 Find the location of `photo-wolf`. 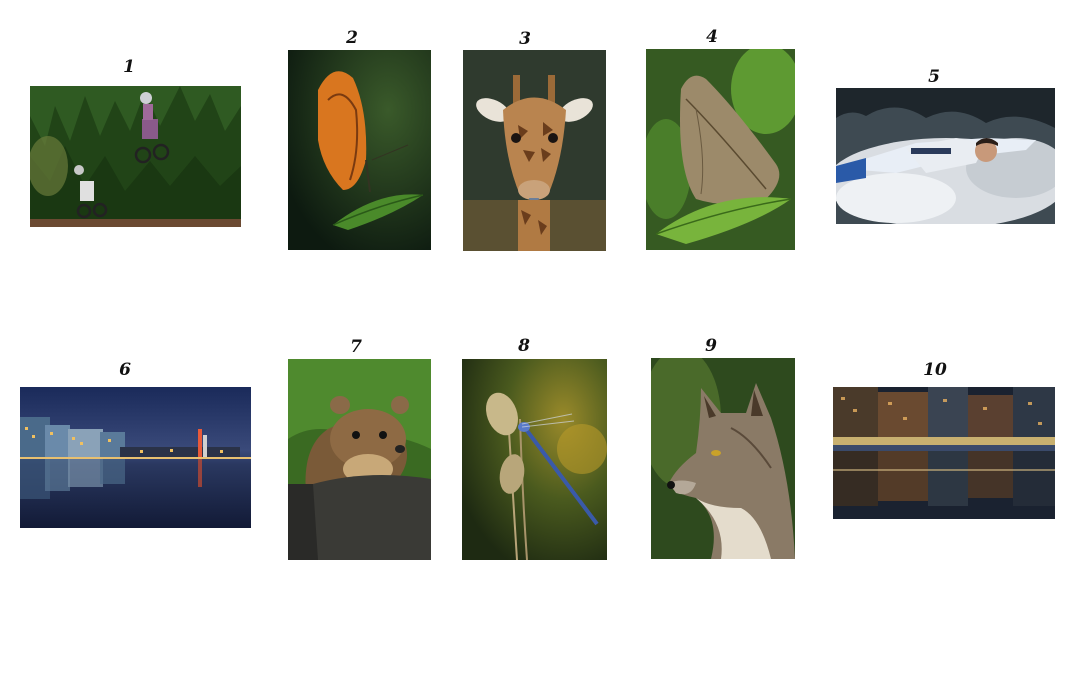

photo-wolf is located at coordinates (723, 458).